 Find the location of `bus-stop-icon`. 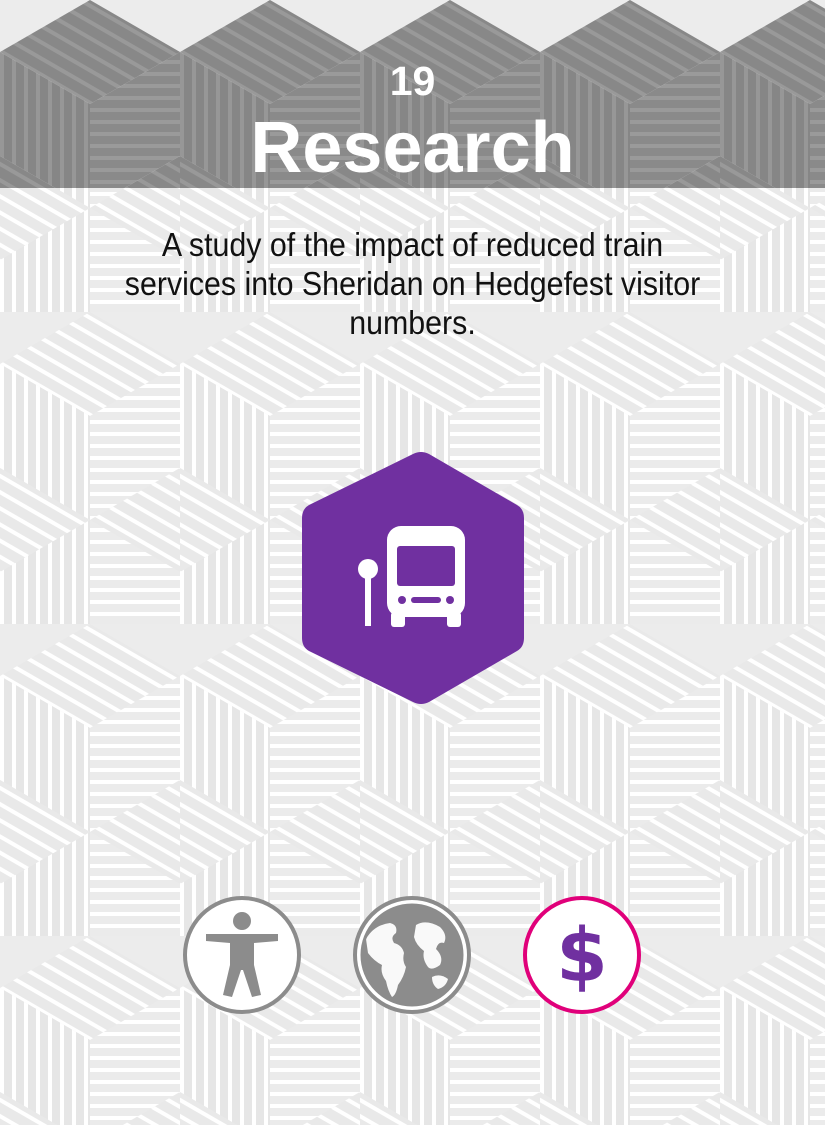

bus-stop-icon is located at coordinates (413, 578).